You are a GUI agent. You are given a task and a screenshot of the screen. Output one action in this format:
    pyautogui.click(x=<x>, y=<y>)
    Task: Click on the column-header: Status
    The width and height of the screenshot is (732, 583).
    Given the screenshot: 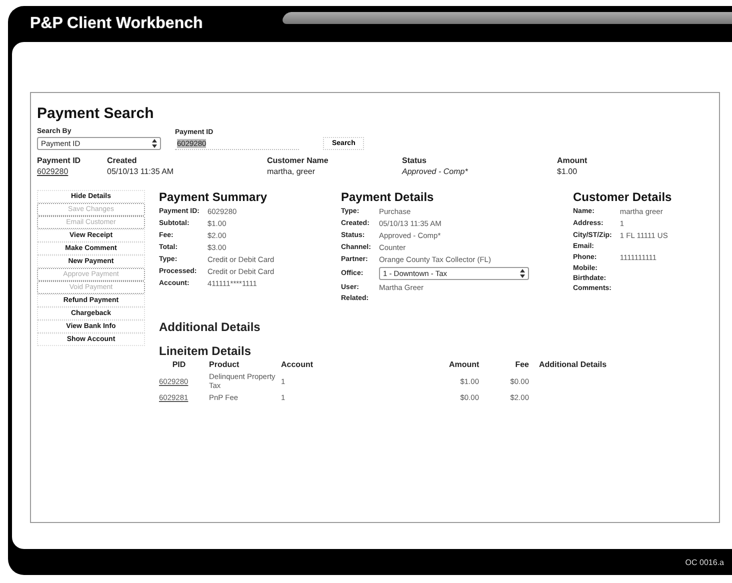 What is the action you would take?
    pyautogui.click(x=415, y=160)
    